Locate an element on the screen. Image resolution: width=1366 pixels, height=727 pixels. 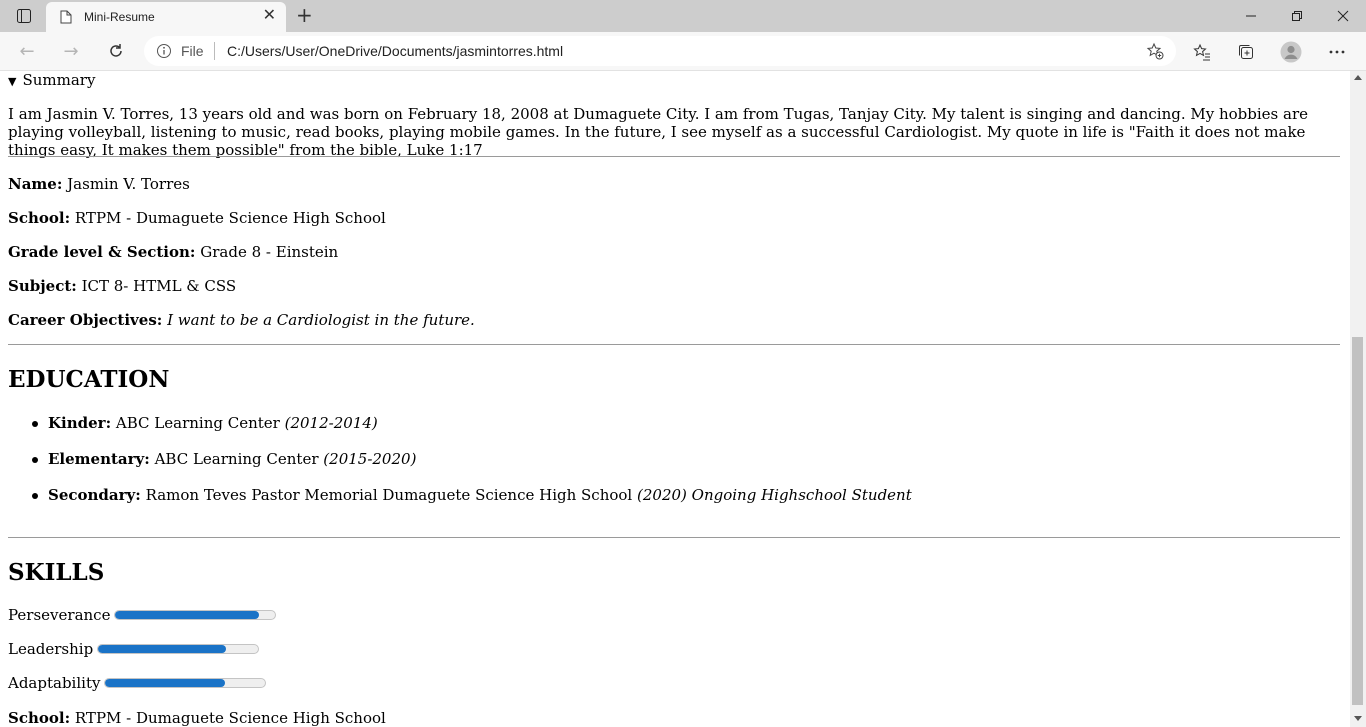
skill-row: Leadership is located at coordinates (134, 649).